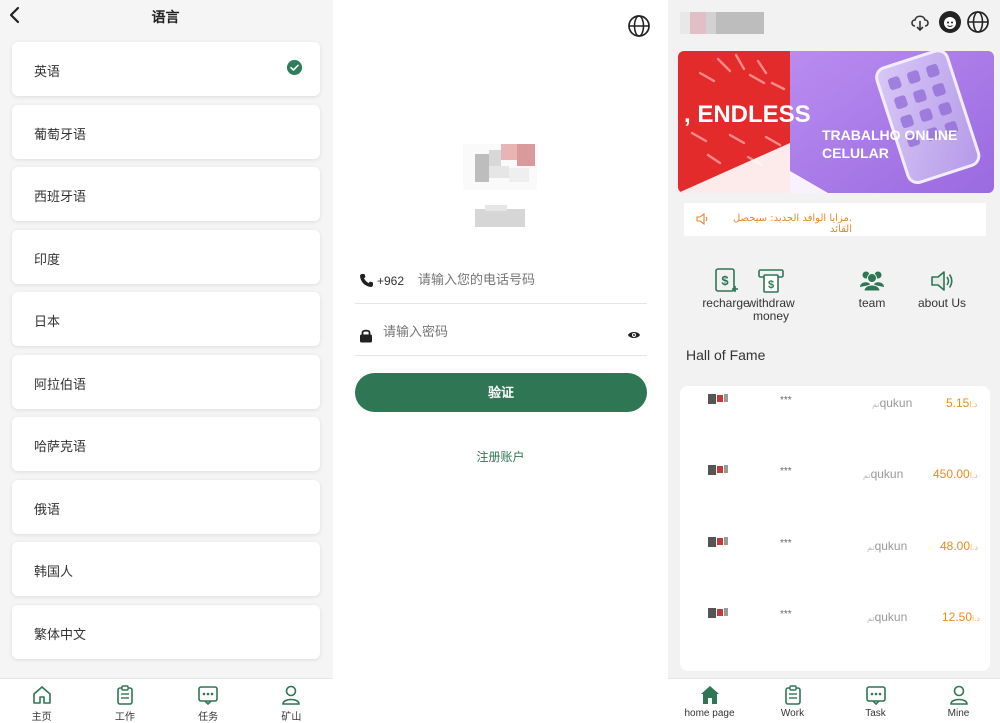  What do you see at coordinates (60, 384) in the screenshot?
I see `language-label: 阿拉伯语` at bounding box center [60, 384].